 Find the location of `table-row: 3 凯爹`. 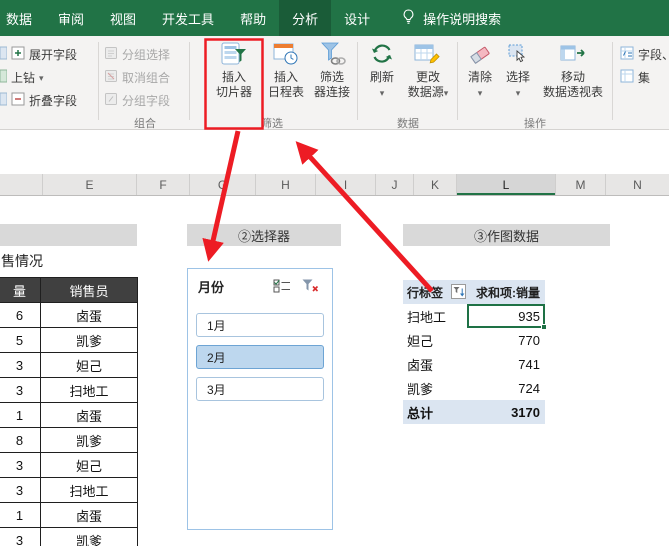

table-row: 3 凯爹 is located at coordinates (69, 536).